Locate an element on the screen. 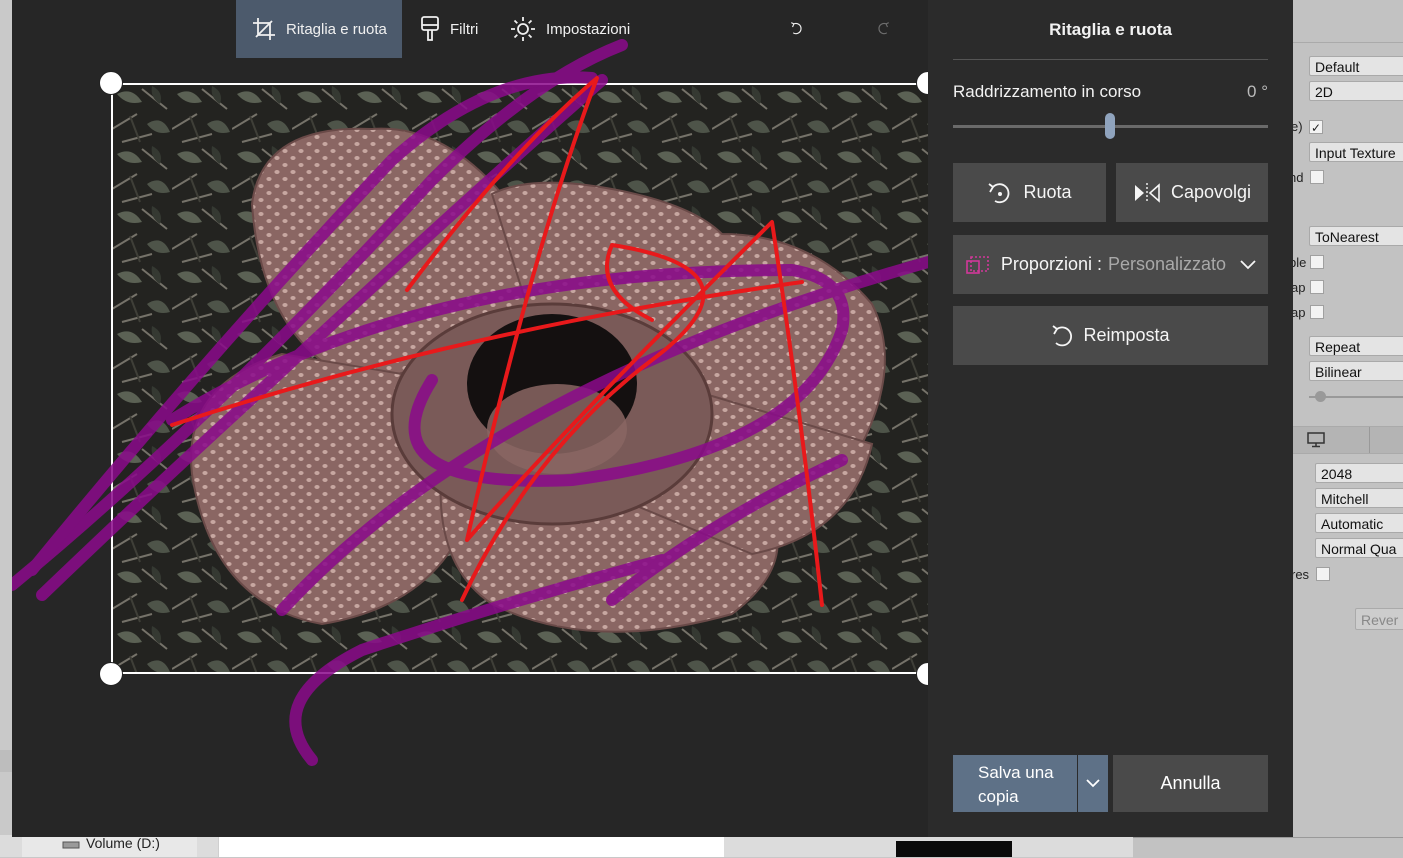 The height and width of the screenshot is (858, 1403). revert-button: Rever is located at coordinates (1379, 619).